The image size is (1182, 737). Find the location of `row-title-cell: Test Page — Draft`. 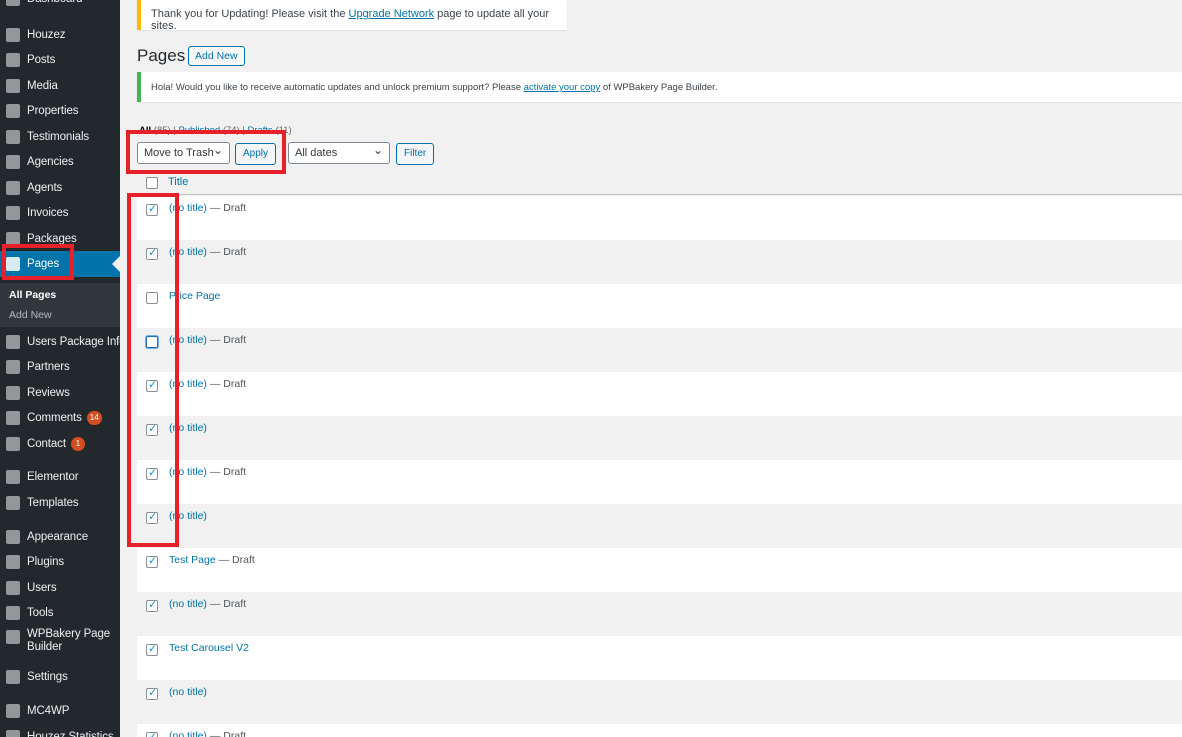

row-title-cell: Test Page — Draft is located at coordinates (212, 560).